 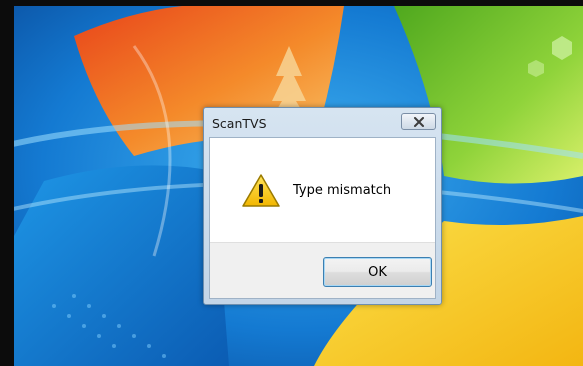 I want to click on dialog-button-bar: OK, so click(x=322, y=270).